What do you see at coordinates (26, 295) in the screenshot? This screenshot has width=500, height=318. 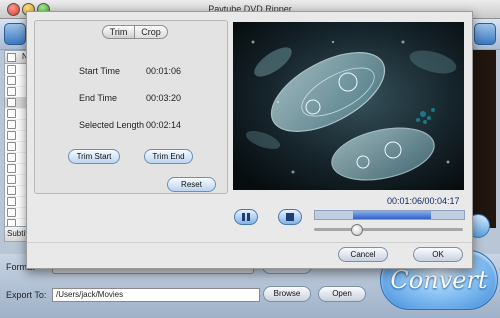 I see `export-label: Export To:` at bounding box center [26, 295].